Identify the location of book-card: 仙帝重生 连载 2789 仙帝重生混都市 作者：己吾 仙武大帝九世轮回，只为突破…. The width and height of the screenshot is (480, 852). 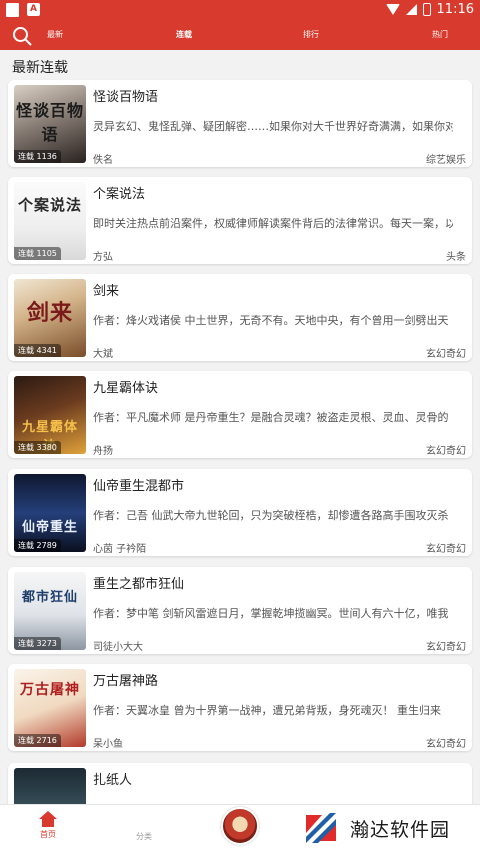
(240, 512).